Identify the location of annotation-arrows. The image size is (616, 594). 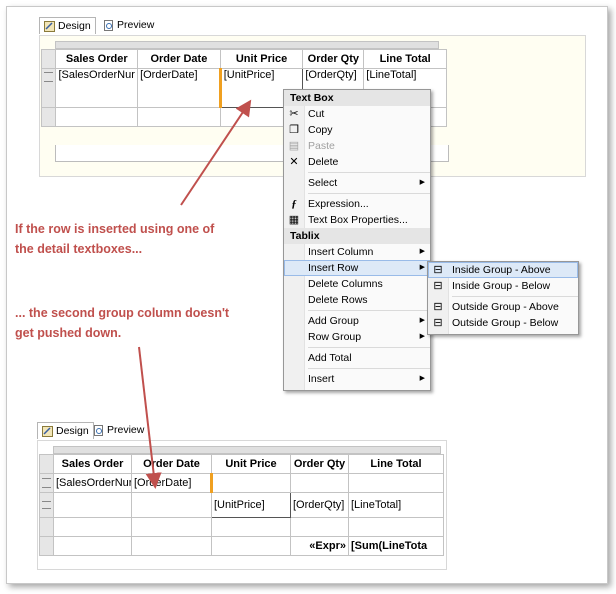
(195, 294).